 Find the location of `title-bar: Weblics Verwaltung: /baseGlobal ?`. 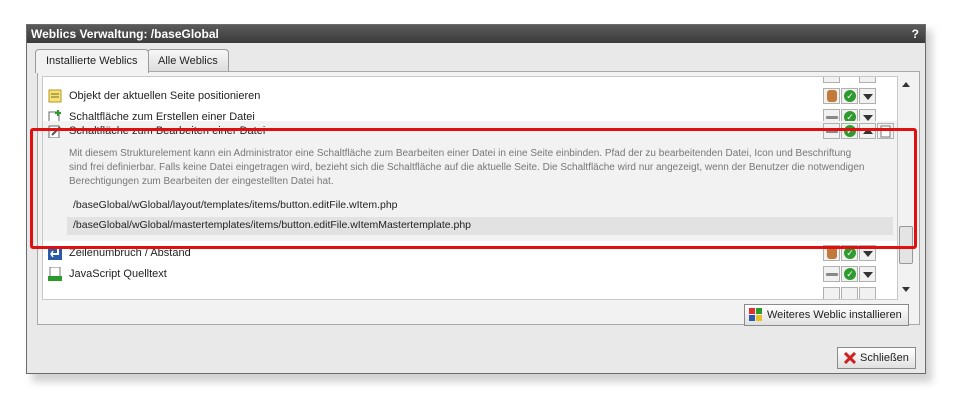

title-bar: Weblics Verwaltung: /baseGlobal ? is located at coordinates (476, 34).